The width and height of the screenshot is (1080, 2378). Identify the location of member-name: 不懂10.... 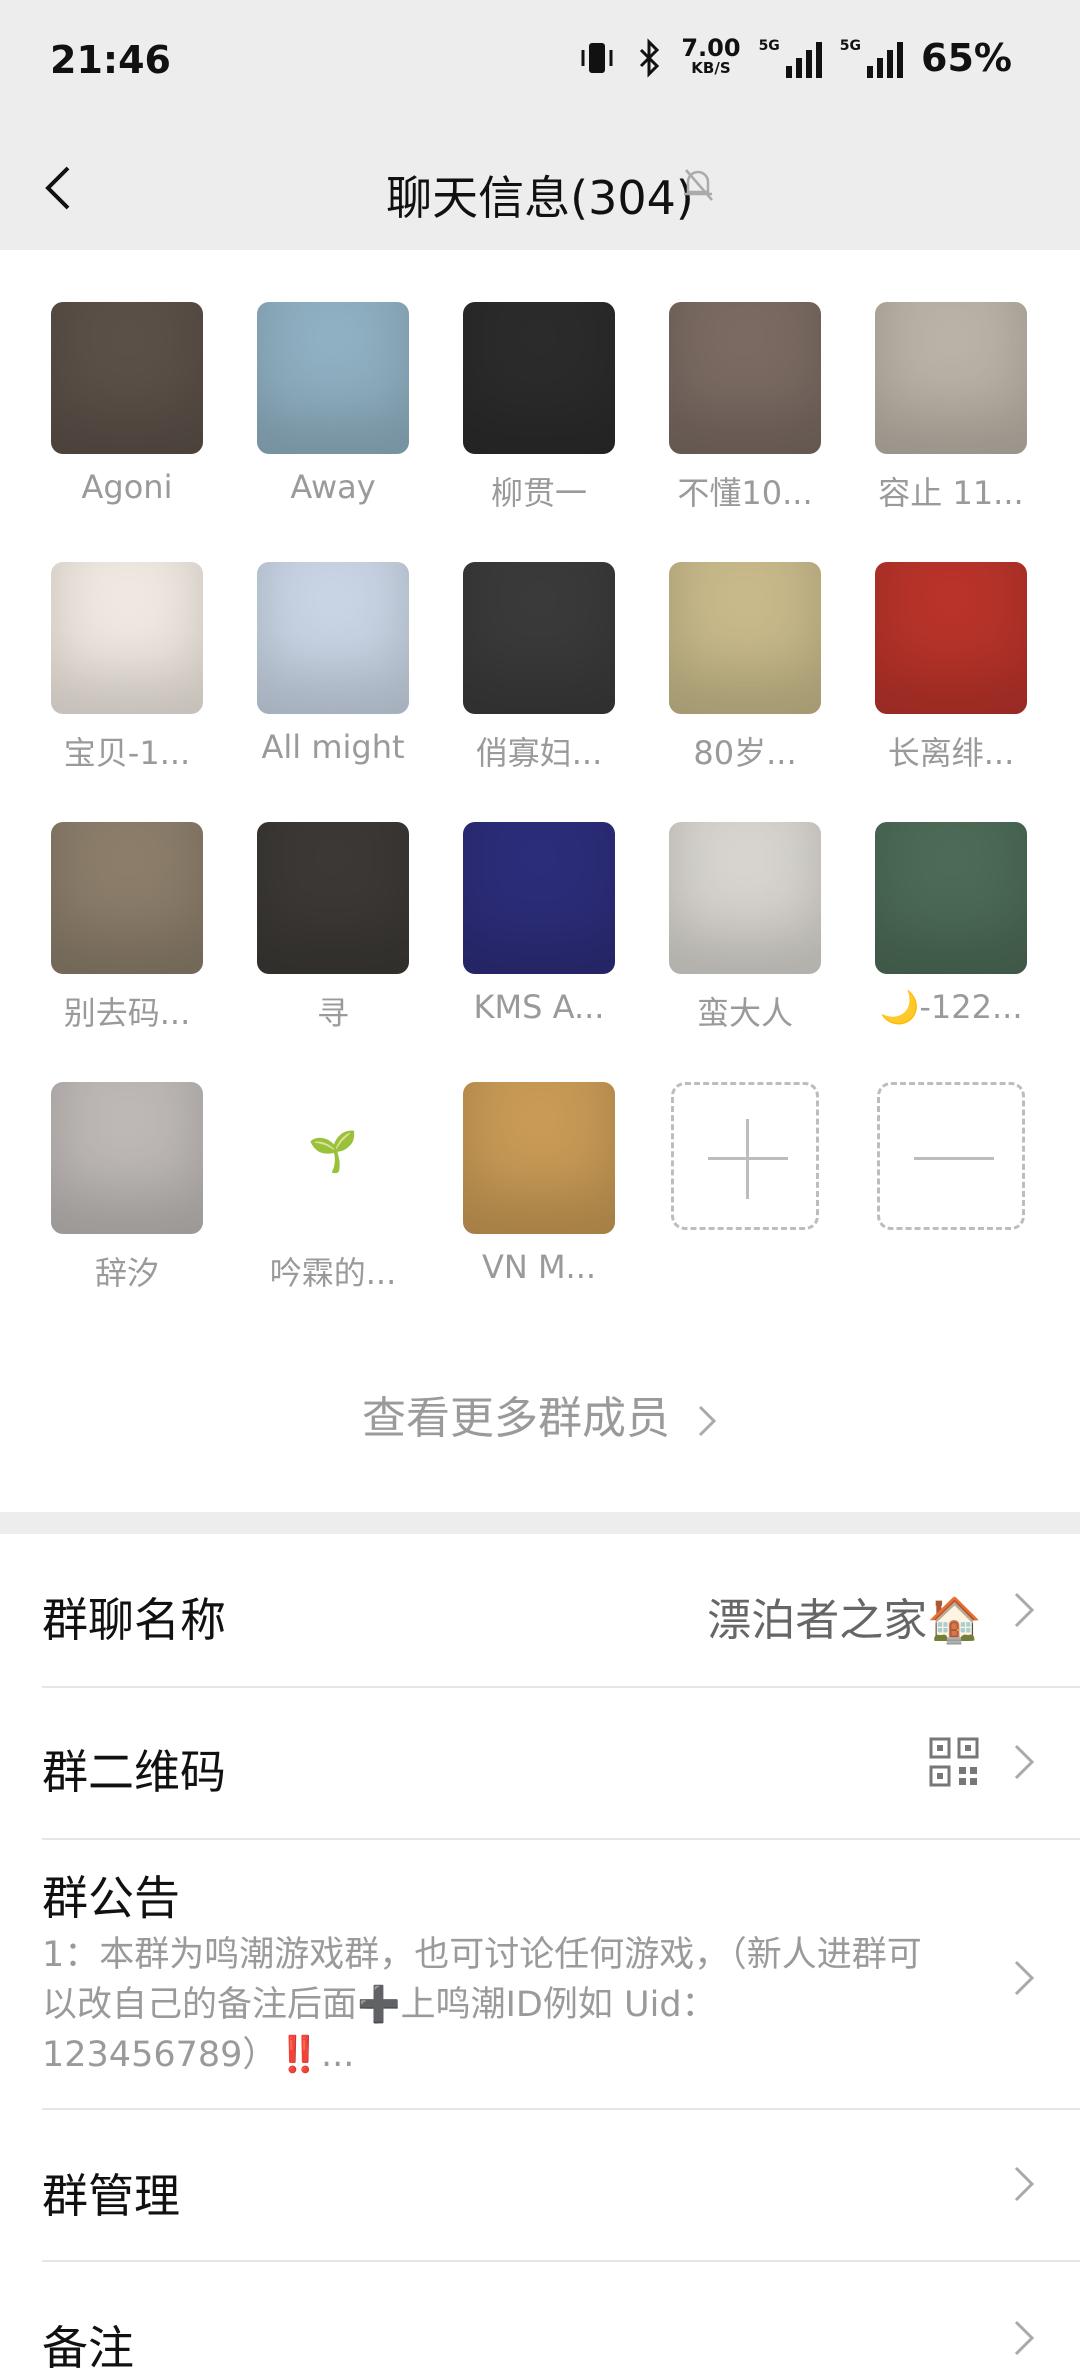
(745, 493).